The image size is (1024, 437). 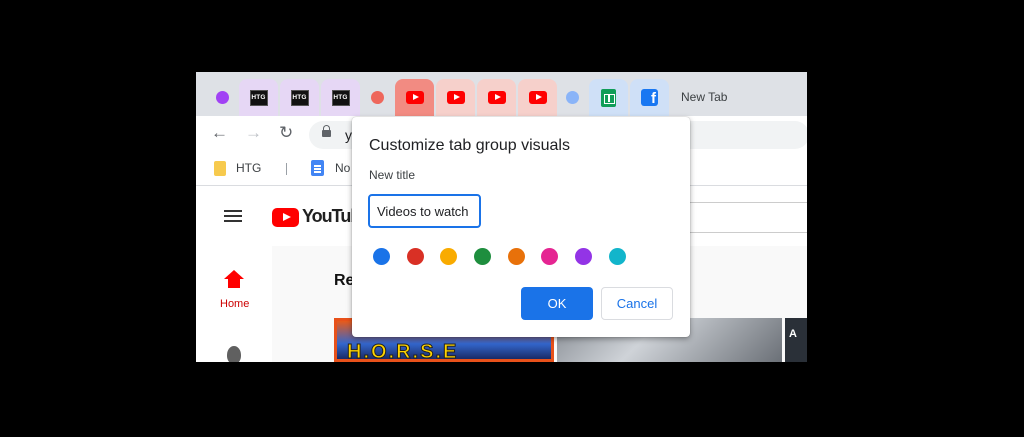 I want to click on forward-arrow-icon: →, so click(x=253, y=133).